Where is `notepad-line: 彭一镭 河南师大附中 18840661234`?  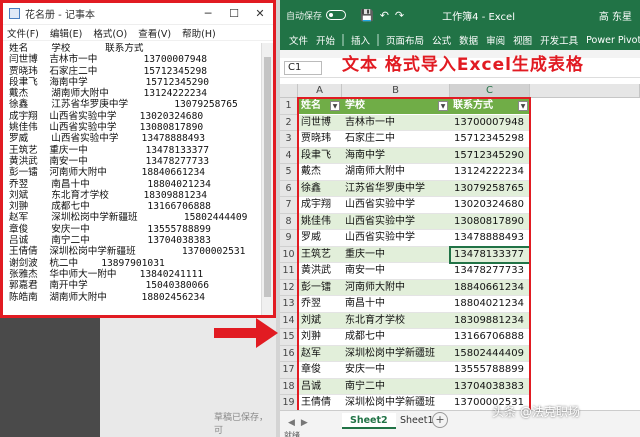
notepad-line: 彭一镭 河南师大附中 18840661234 is located at coordinates (107, 173).